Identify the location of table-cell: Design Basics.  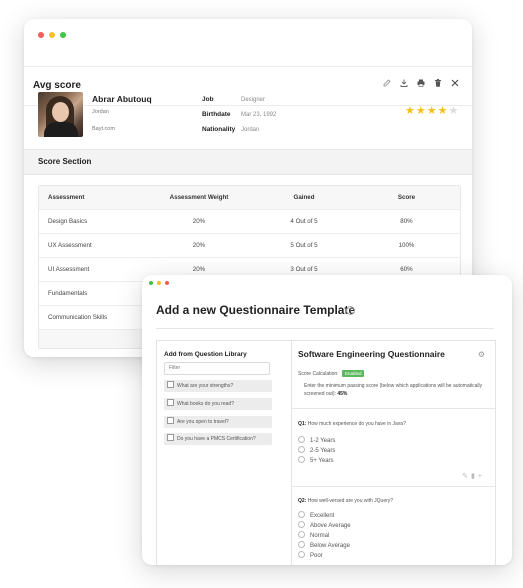
(68, 221).